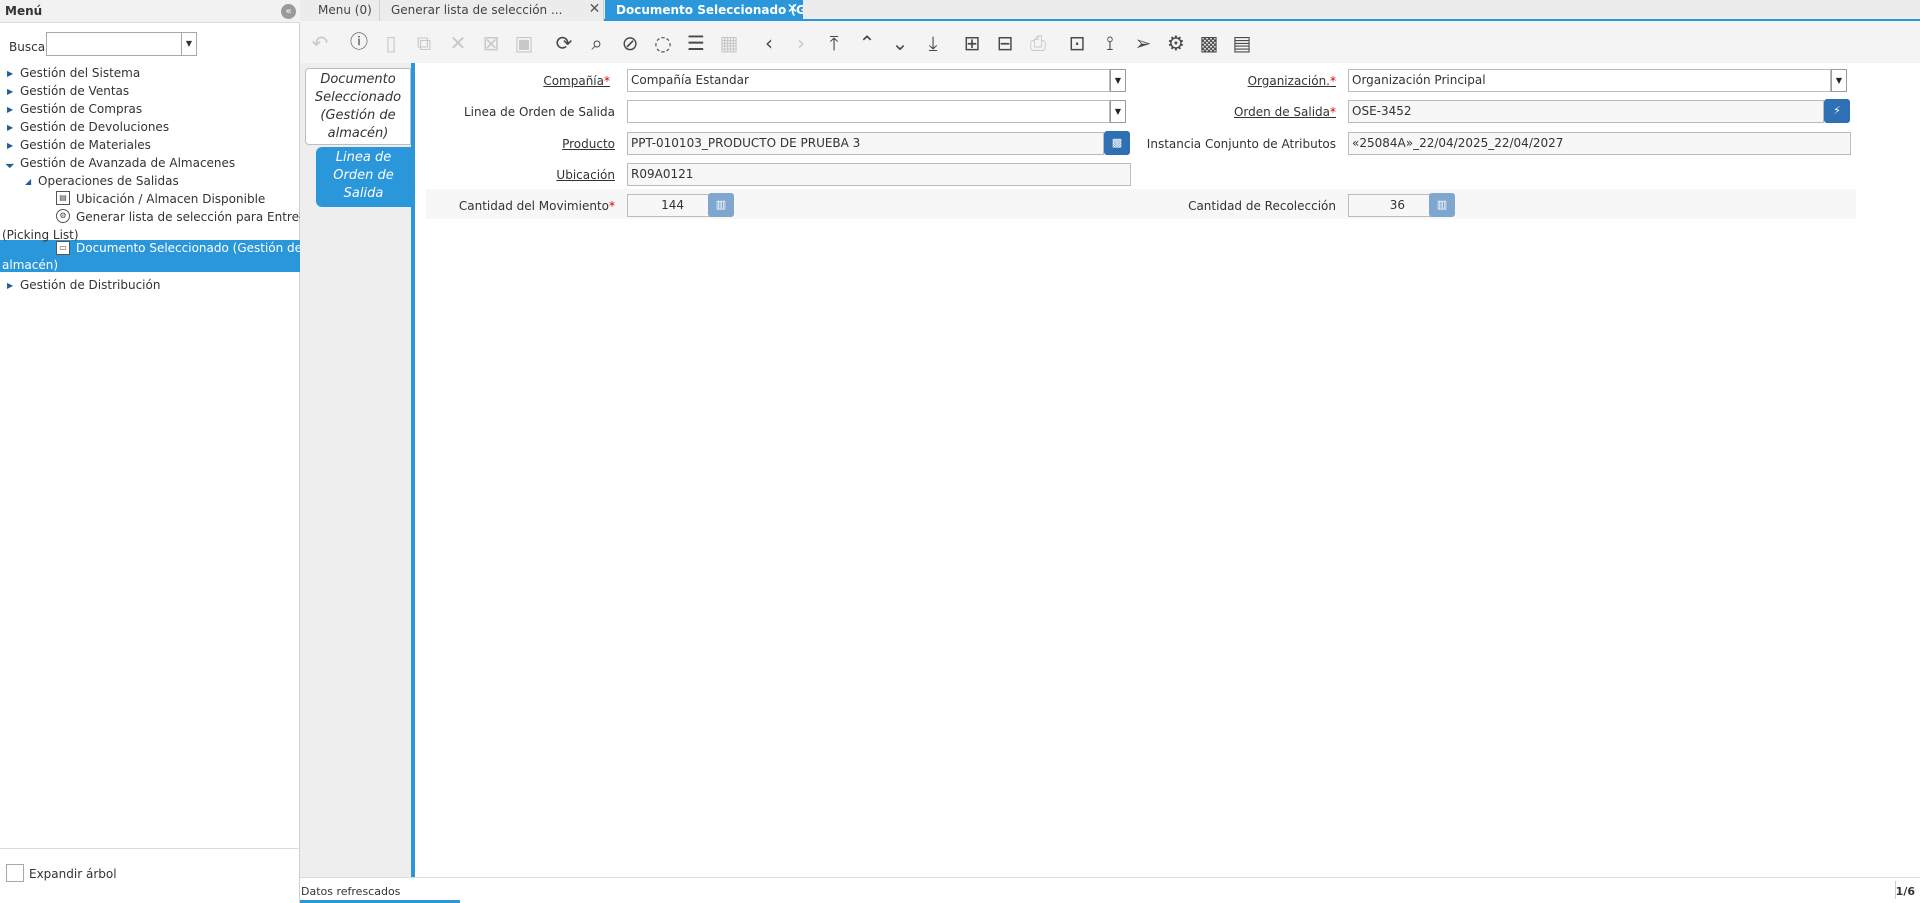 Image resolution: width=1920 pixels, height=903 pixels. I want to click on tab-generar-lista: Generar lista de selección ... ✕, so click(492, 10).